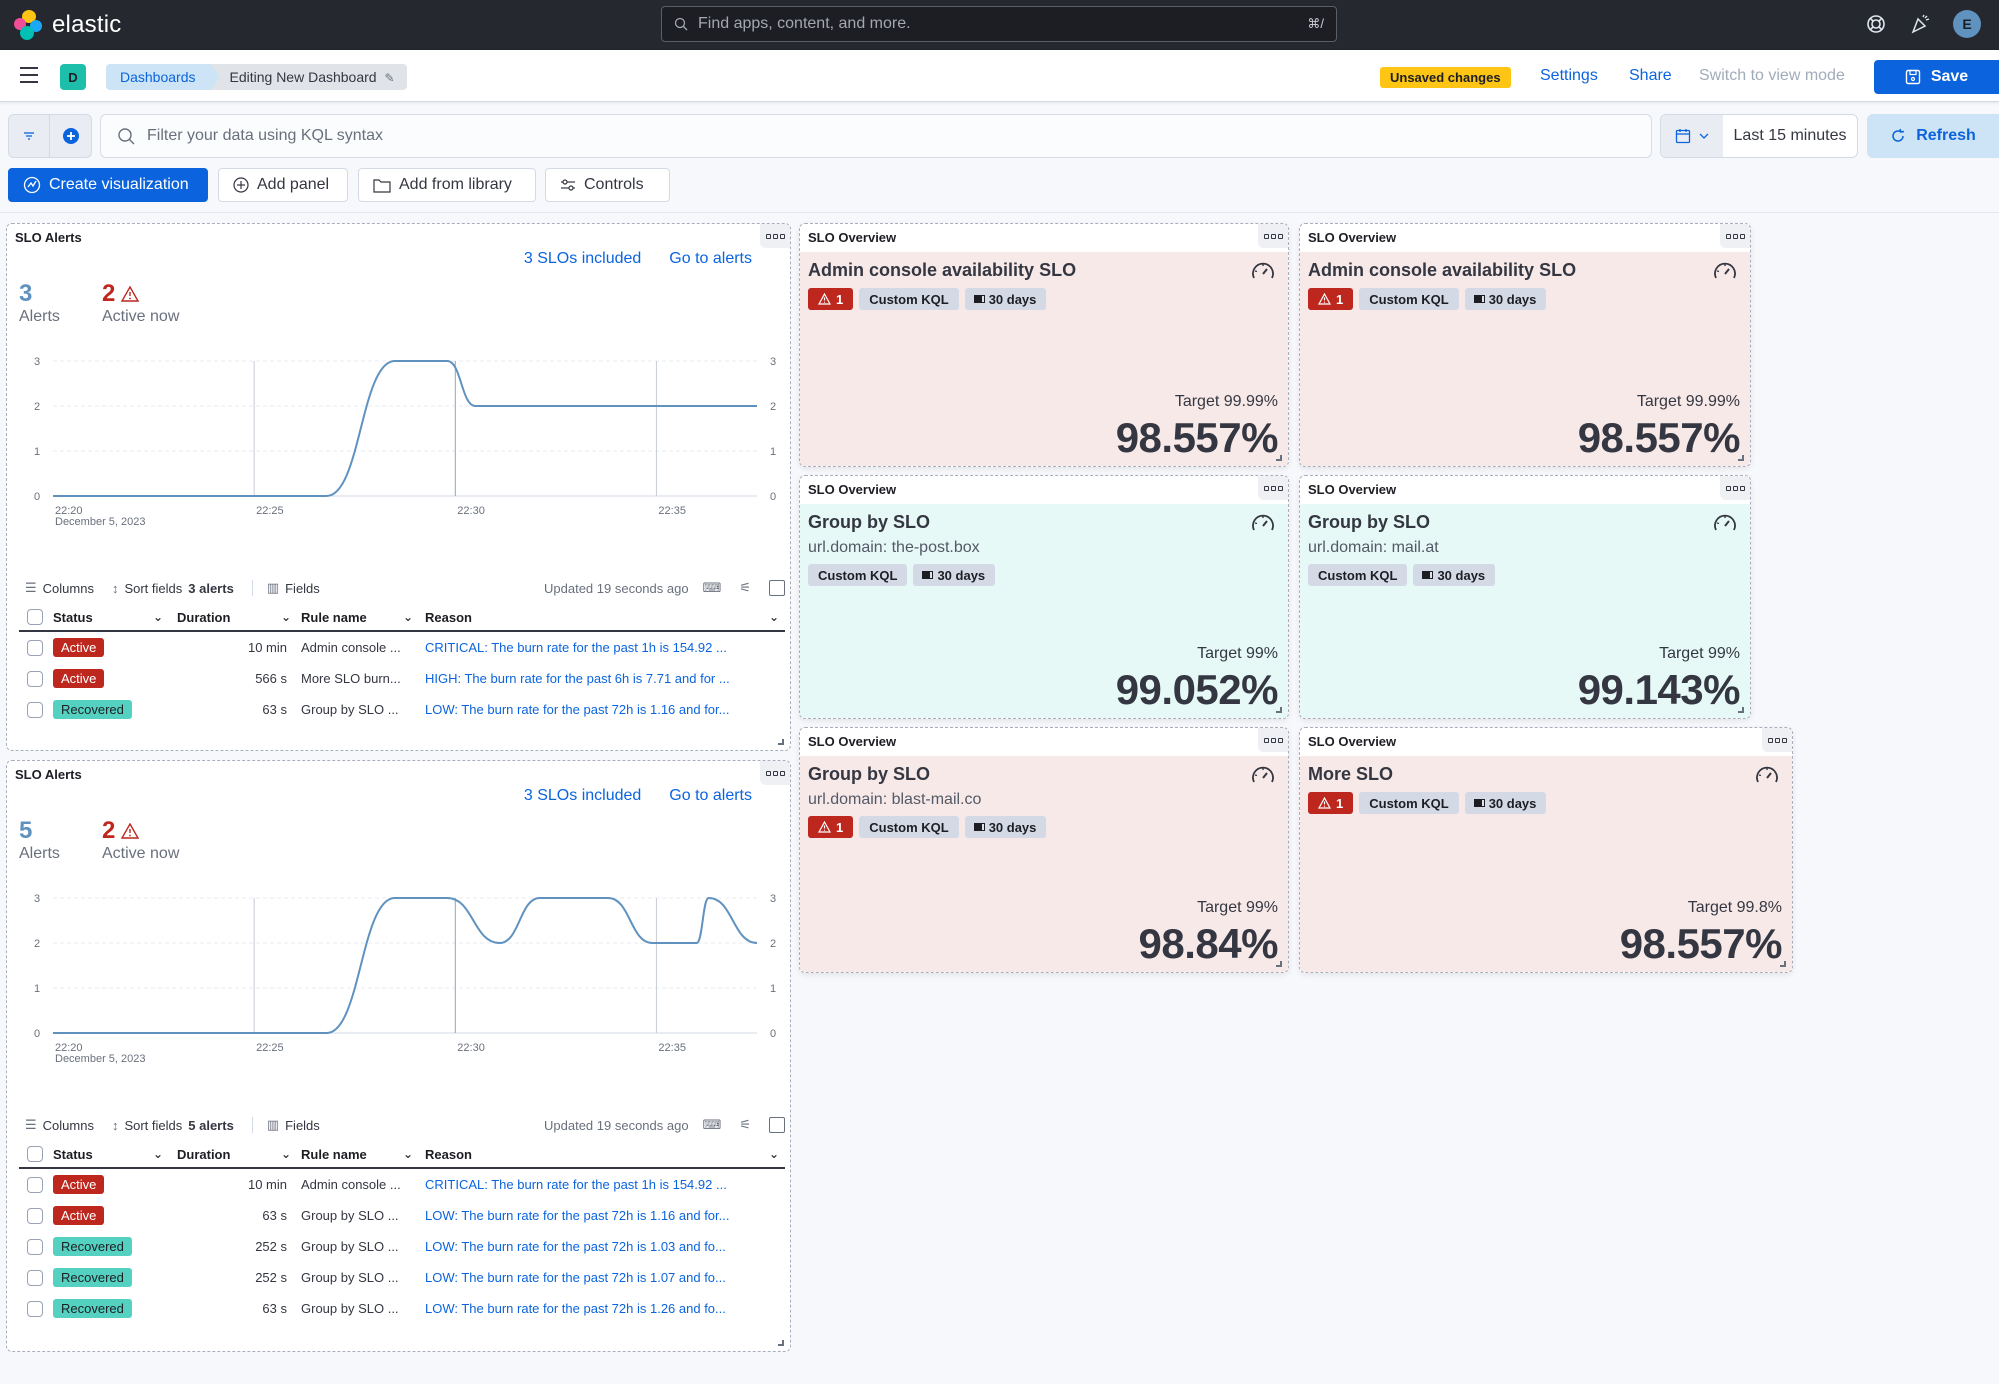  I want to click on add-from-library-button: Add from library, so click(447, 185).